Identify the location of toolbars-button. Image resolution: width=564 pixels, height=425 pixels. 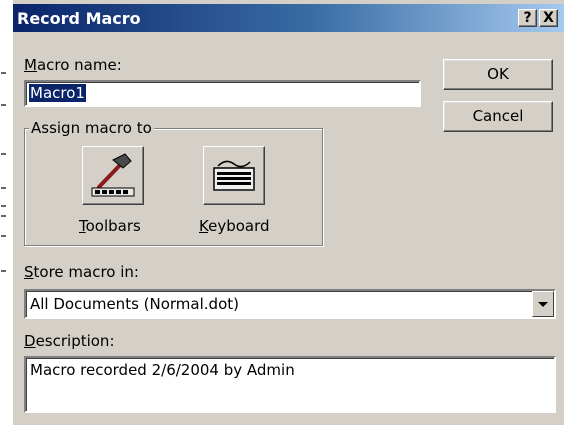
(113, 175).